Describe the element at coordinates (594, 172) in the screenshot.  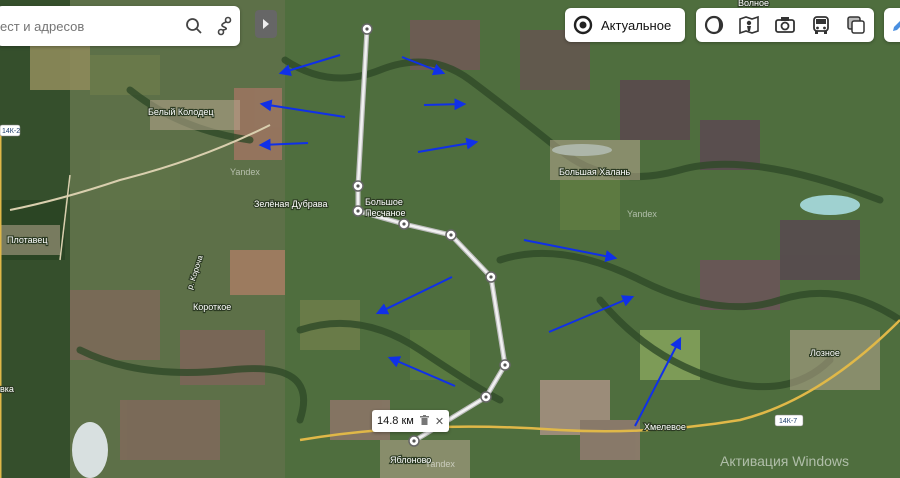
I see `label-bolshaya-khalan: Большая Халань` at that location.